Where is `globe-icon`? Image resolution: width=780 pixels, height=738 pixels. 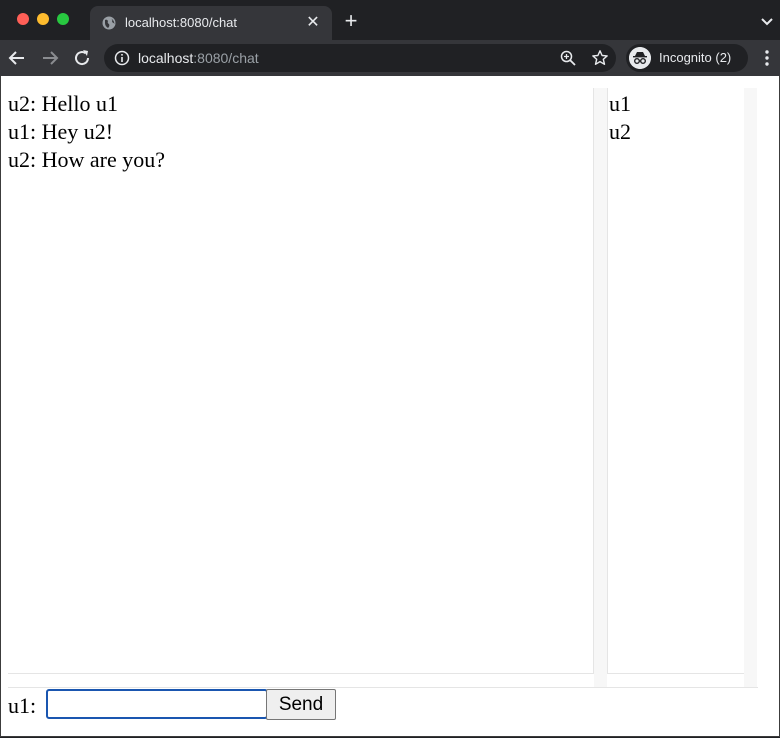 globe-icon is located at coordinates (109, 23).